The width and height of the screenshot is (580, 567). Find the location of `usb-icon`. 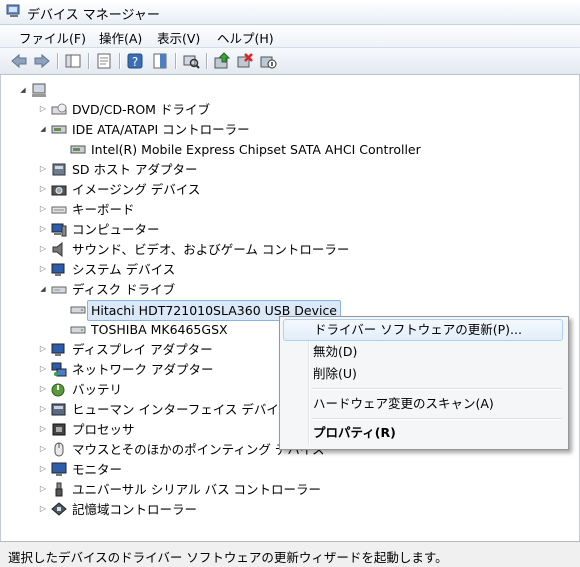

usb-icon is located at coordinates (59, 489).